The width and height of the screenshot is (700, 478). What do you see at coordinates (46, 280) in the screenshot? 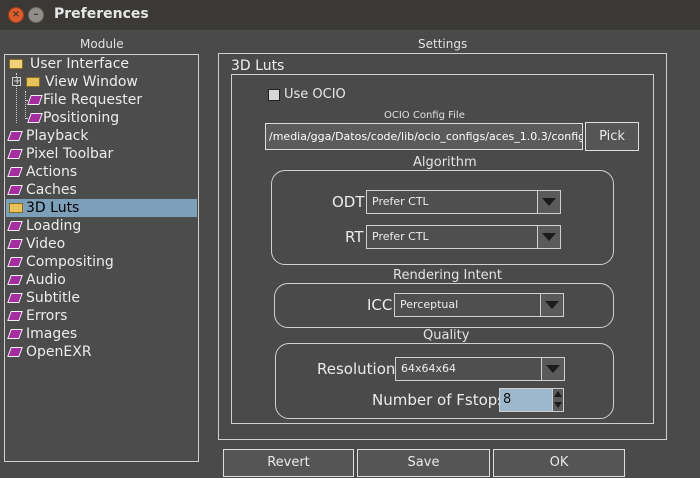
I see `module-item-label: Audio` at bounding box center [46, 280].